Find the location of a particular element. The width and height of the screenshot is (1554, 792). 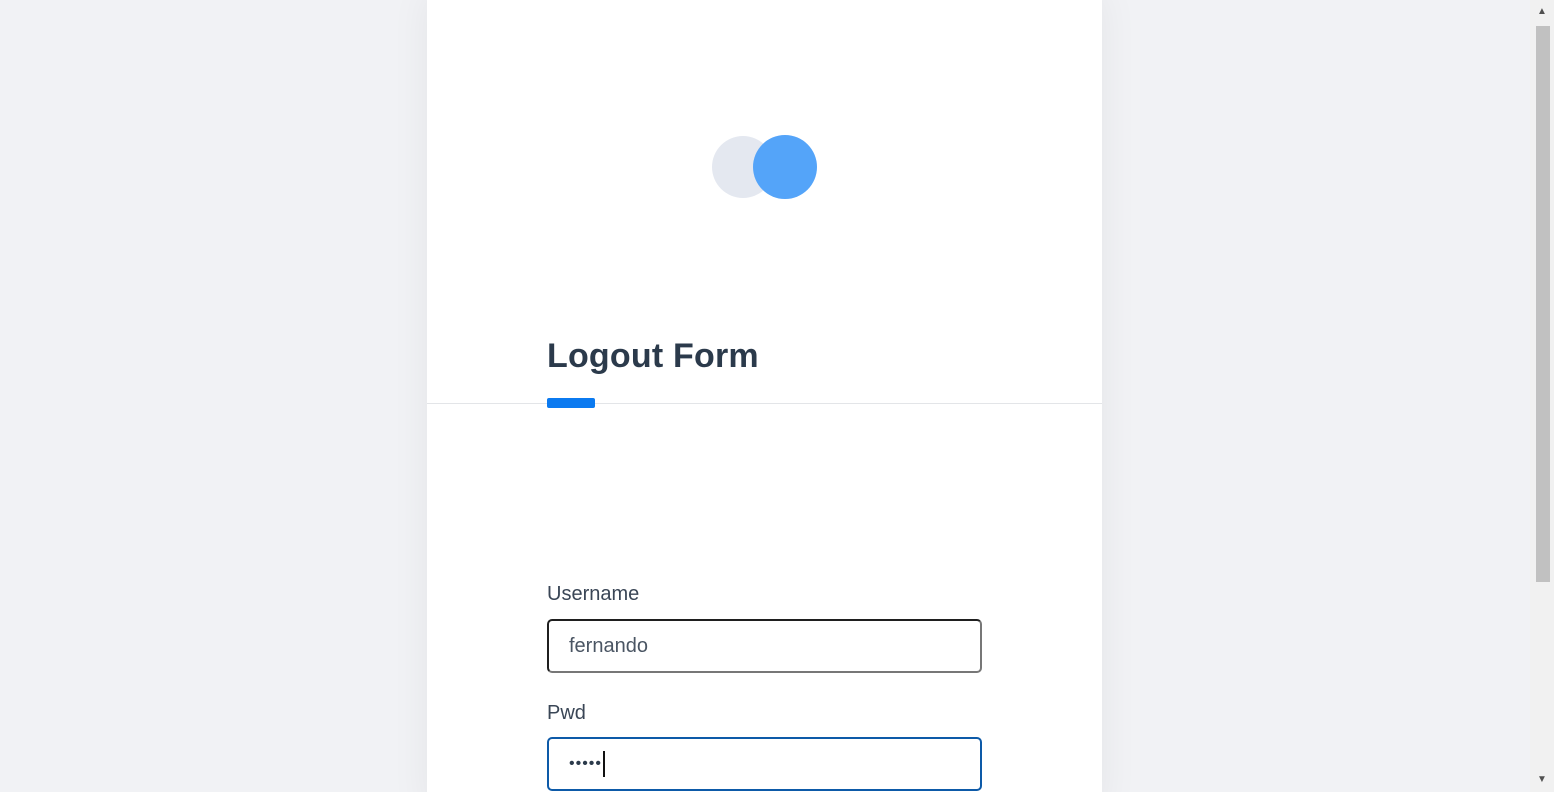

password-label: Pwd is located at coordinates (566, 713).